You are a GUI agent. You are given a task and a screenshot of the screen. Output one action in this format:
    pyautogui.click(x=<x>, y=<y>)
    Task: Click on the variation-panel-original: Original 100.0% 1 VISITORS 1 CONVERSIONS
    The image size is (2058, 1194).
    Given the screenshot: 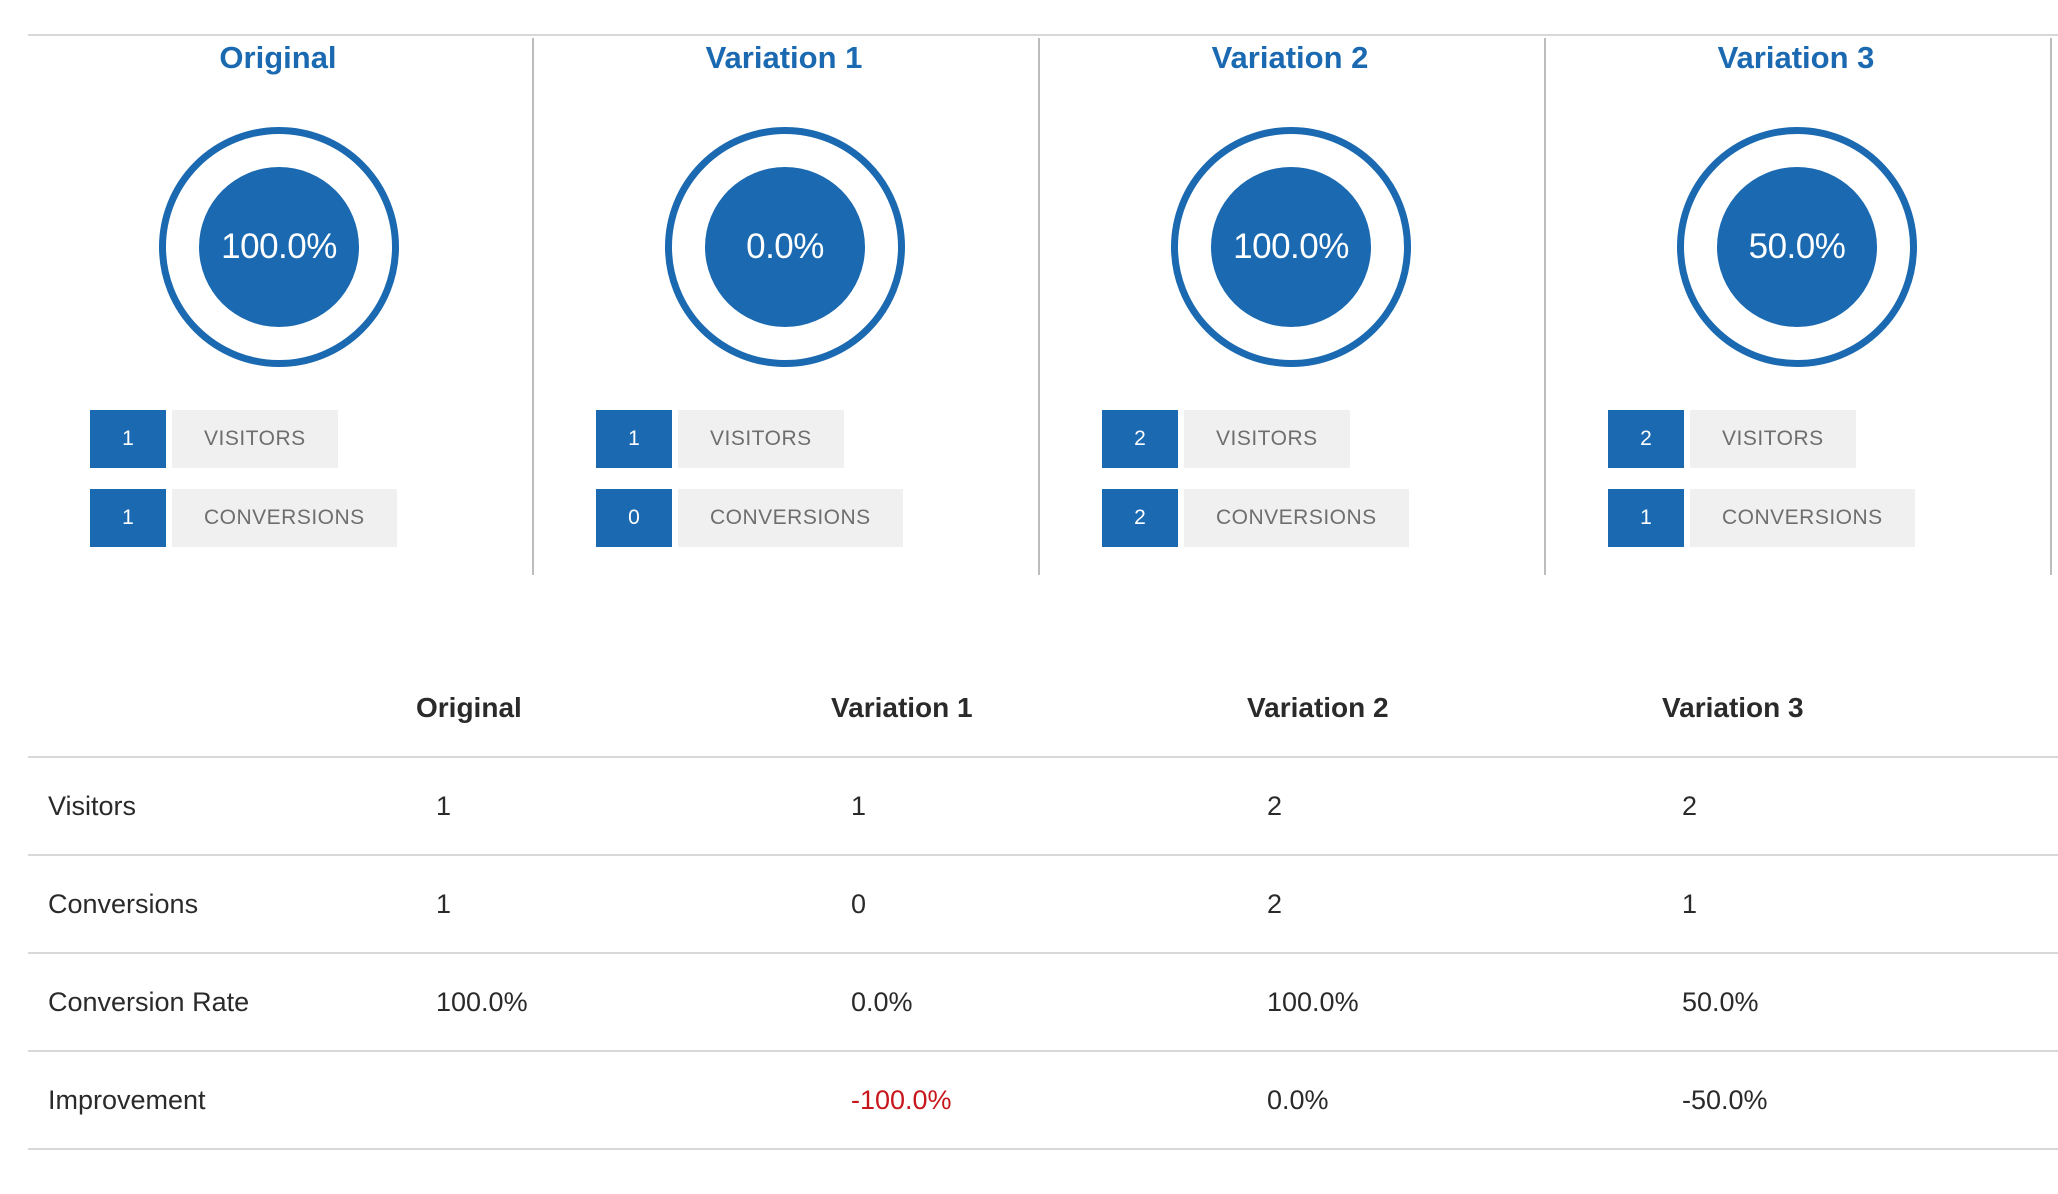 What is the action you would take?
    pyautogui.click(x=281, y=306)
    